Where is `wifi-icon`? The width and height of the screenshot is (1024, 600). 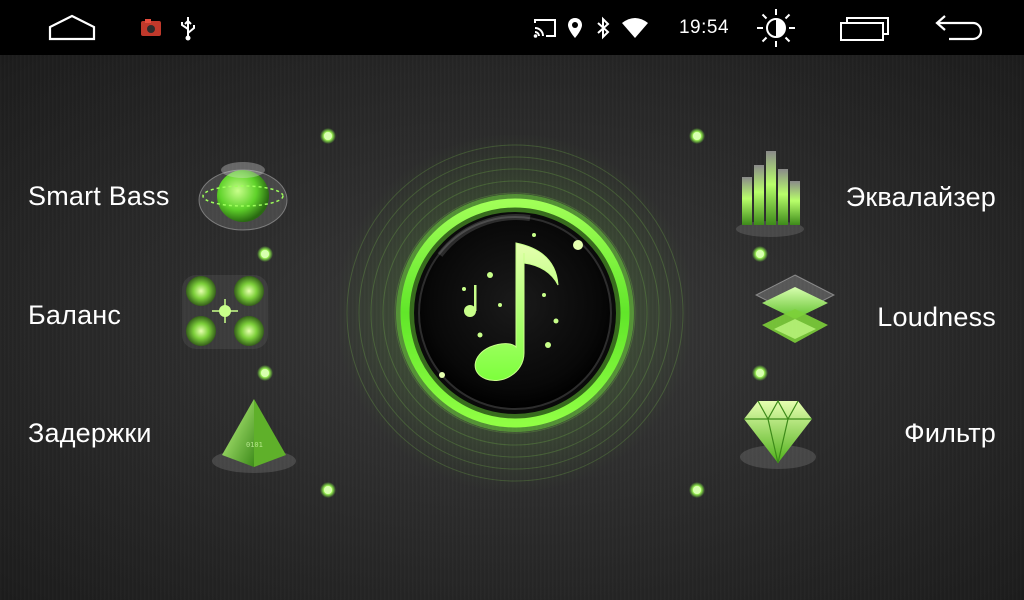
wifi-icon is located at coordinates (635, 27).